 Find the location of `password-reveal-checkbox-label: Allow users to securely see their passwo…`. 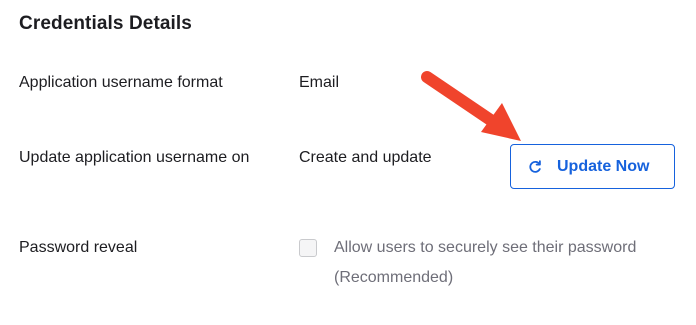

password-reveal-checkbox-label: Allow users to securely see their passwo… is located at coordinates (509, 263).